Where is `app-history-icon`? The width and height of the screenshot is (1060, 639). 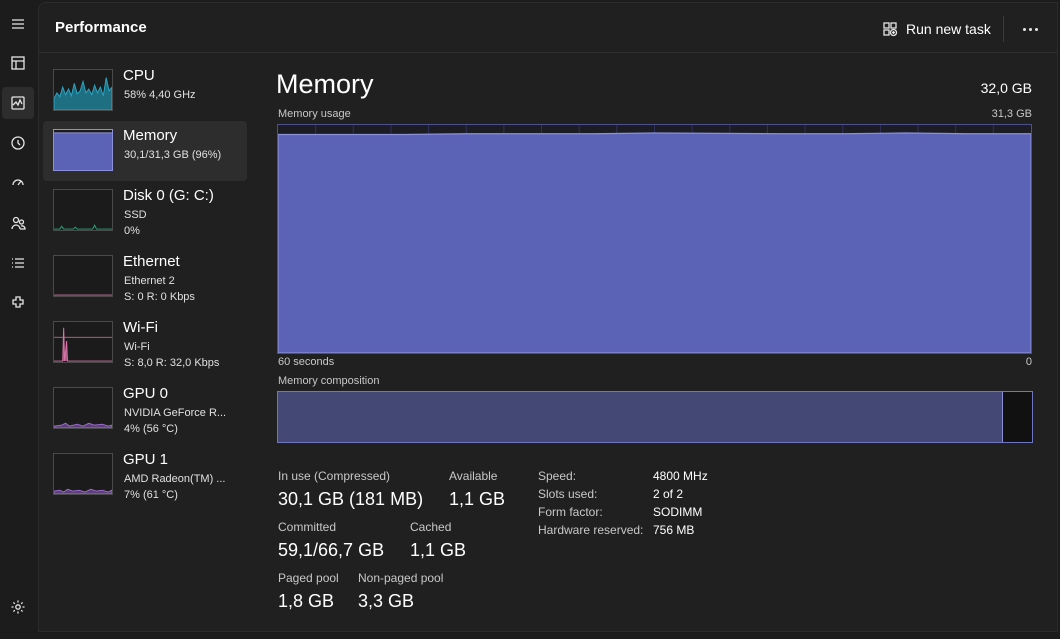 app-history-icon is located at coordinates (18, 143).